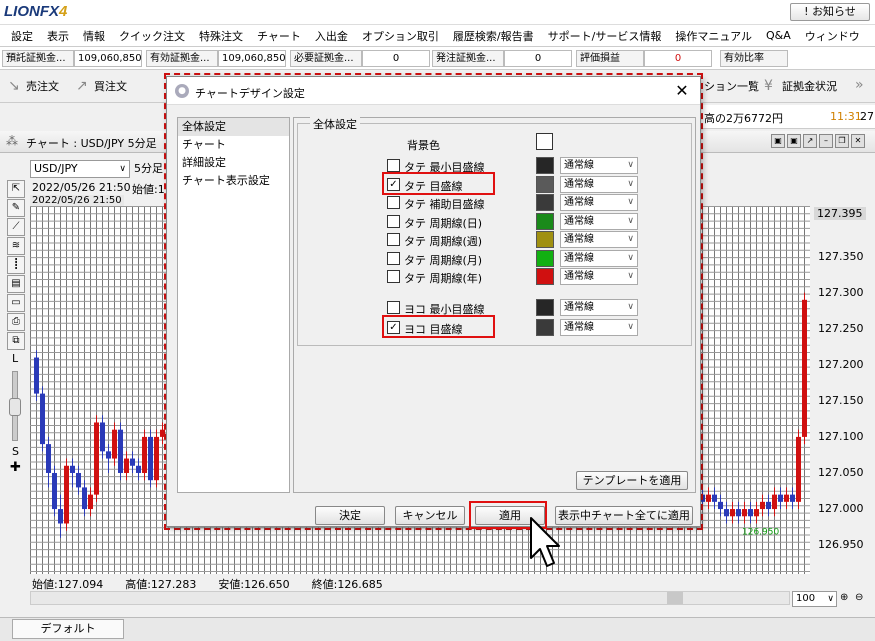 This screenshot has width=875, height=641. What do you see at coordinates (605, 36) in the screenshot?
I see `menu-item-9: サポート/サービス情報` at bounding box center [605, 36].